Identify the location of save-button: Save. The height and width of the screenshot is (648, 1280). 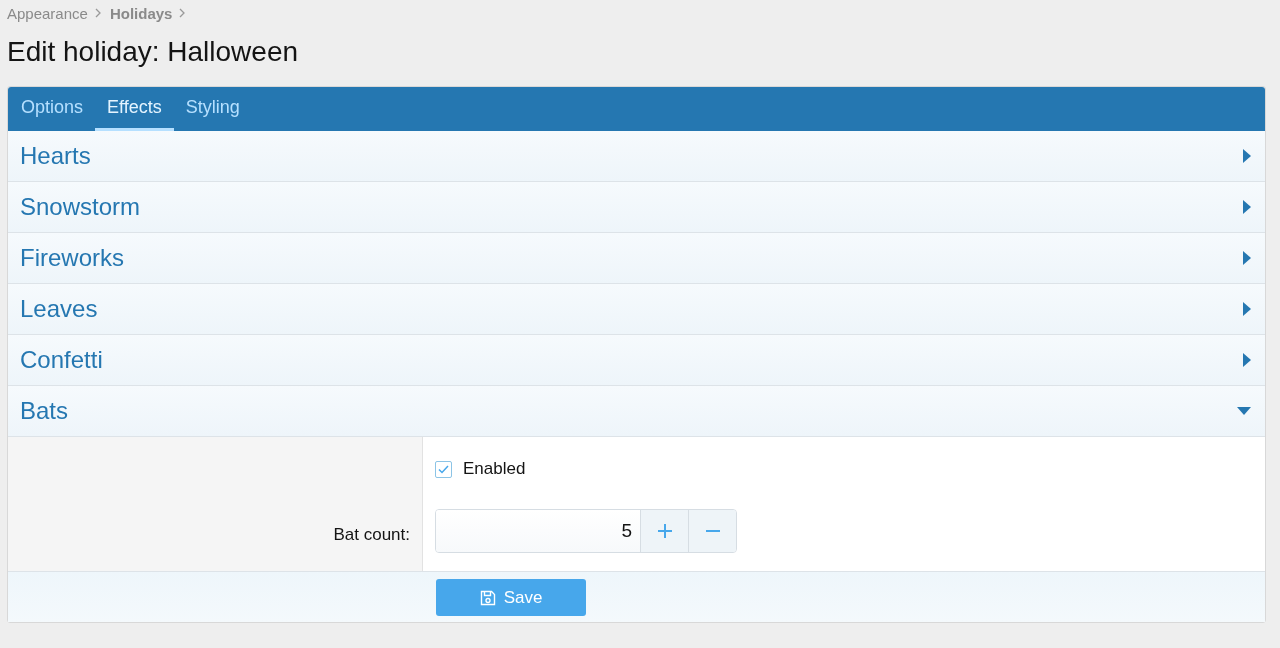
(511, 597).